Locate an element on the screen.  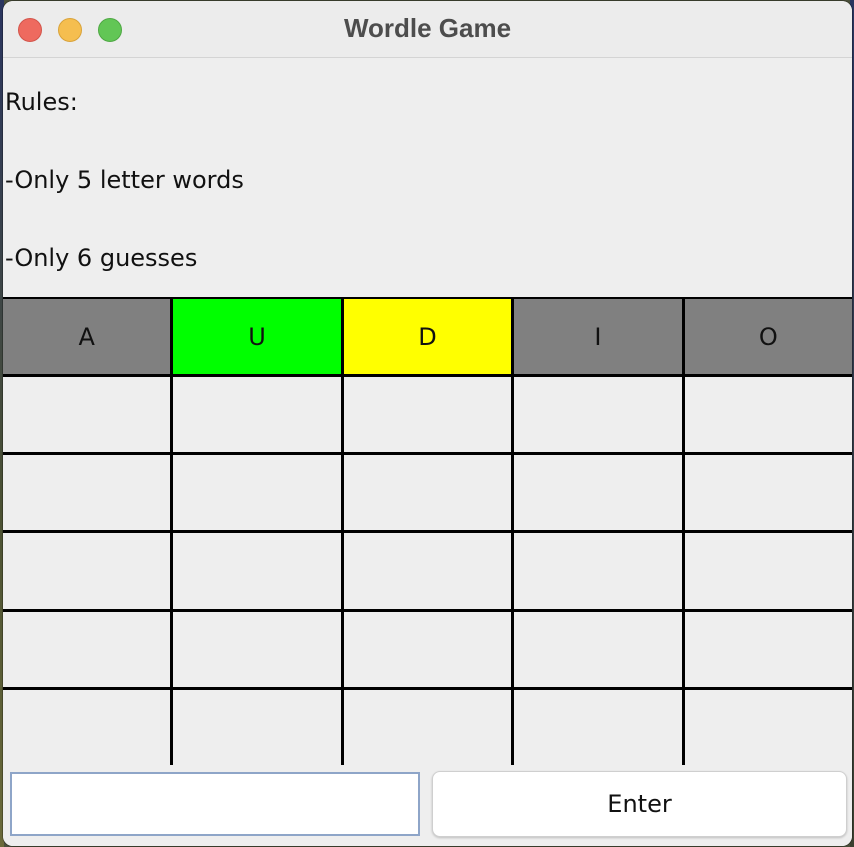
title-bar: Wordle Game is located at coordinates (427, 29).